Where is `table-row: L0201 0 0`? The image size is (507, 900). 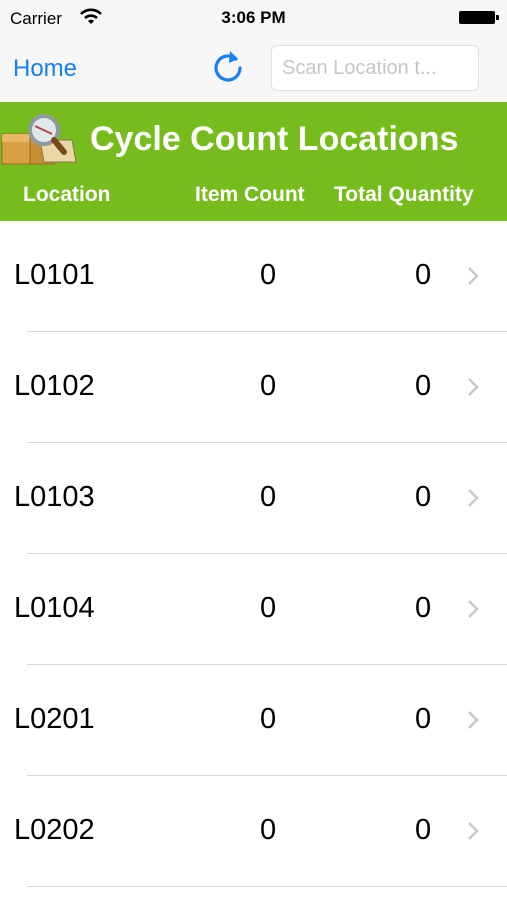 table-row: L0201 0 0 is located at coordinates (253, 720).